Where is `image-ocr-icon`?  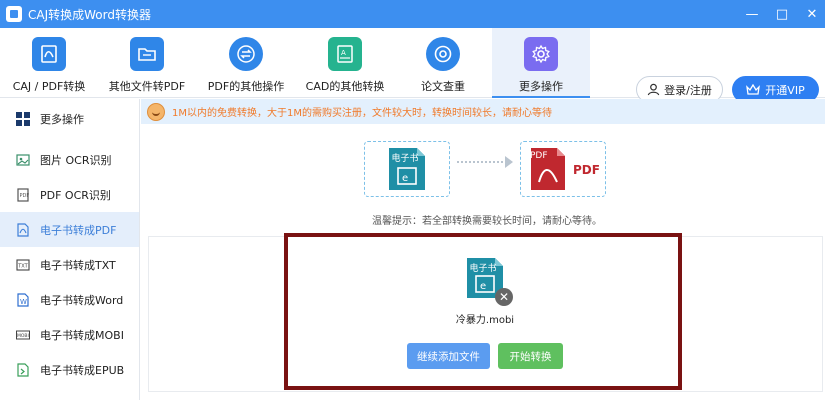 image-ocr-icon is located at coordinates (23, 160).